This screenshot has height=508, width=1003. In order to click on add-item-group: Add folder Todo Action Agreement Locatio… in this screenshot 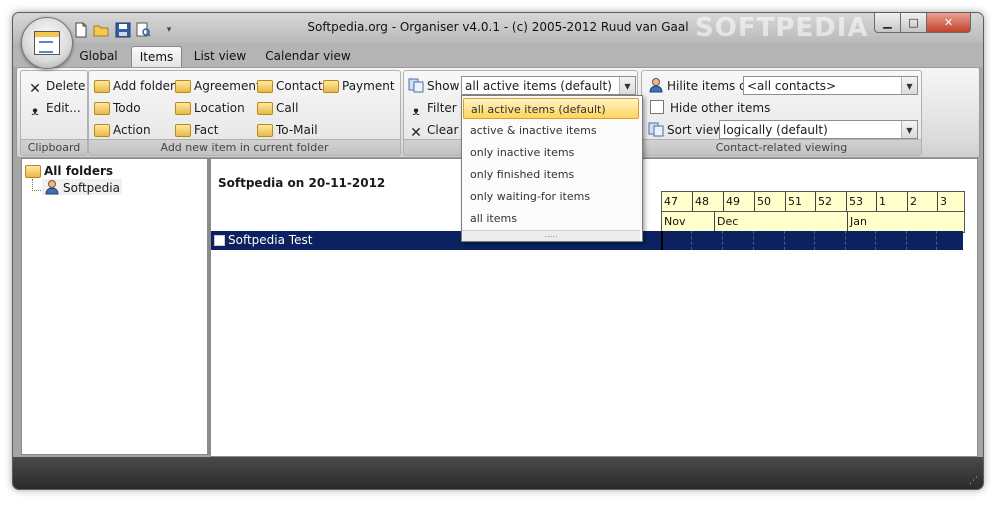, I will do `click(244, 113)`.